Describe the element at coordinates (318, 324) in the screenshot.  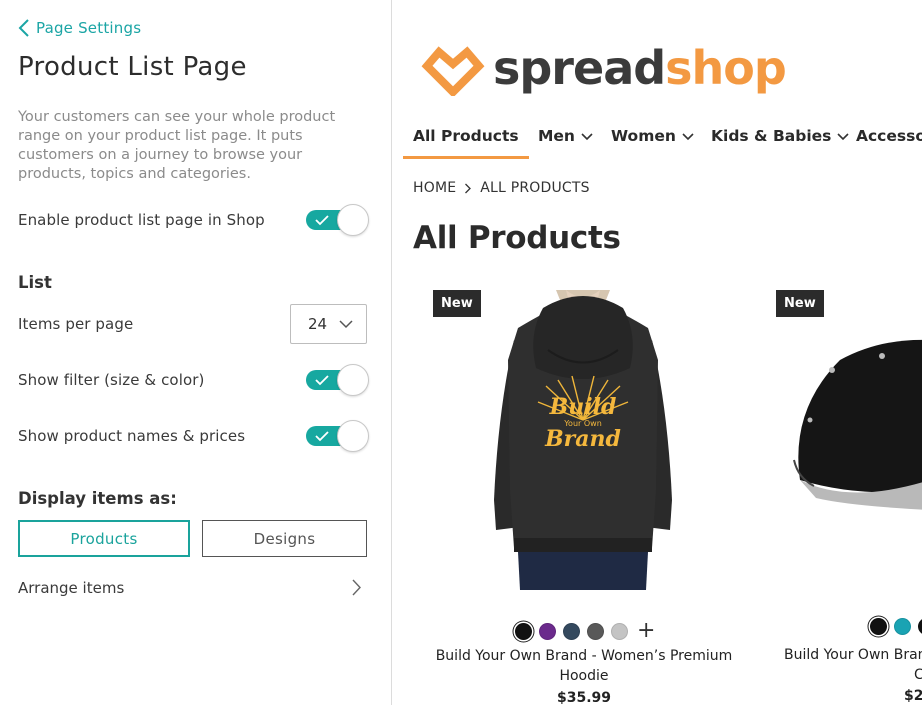
I see `items-per-page-value: 24` at that location.